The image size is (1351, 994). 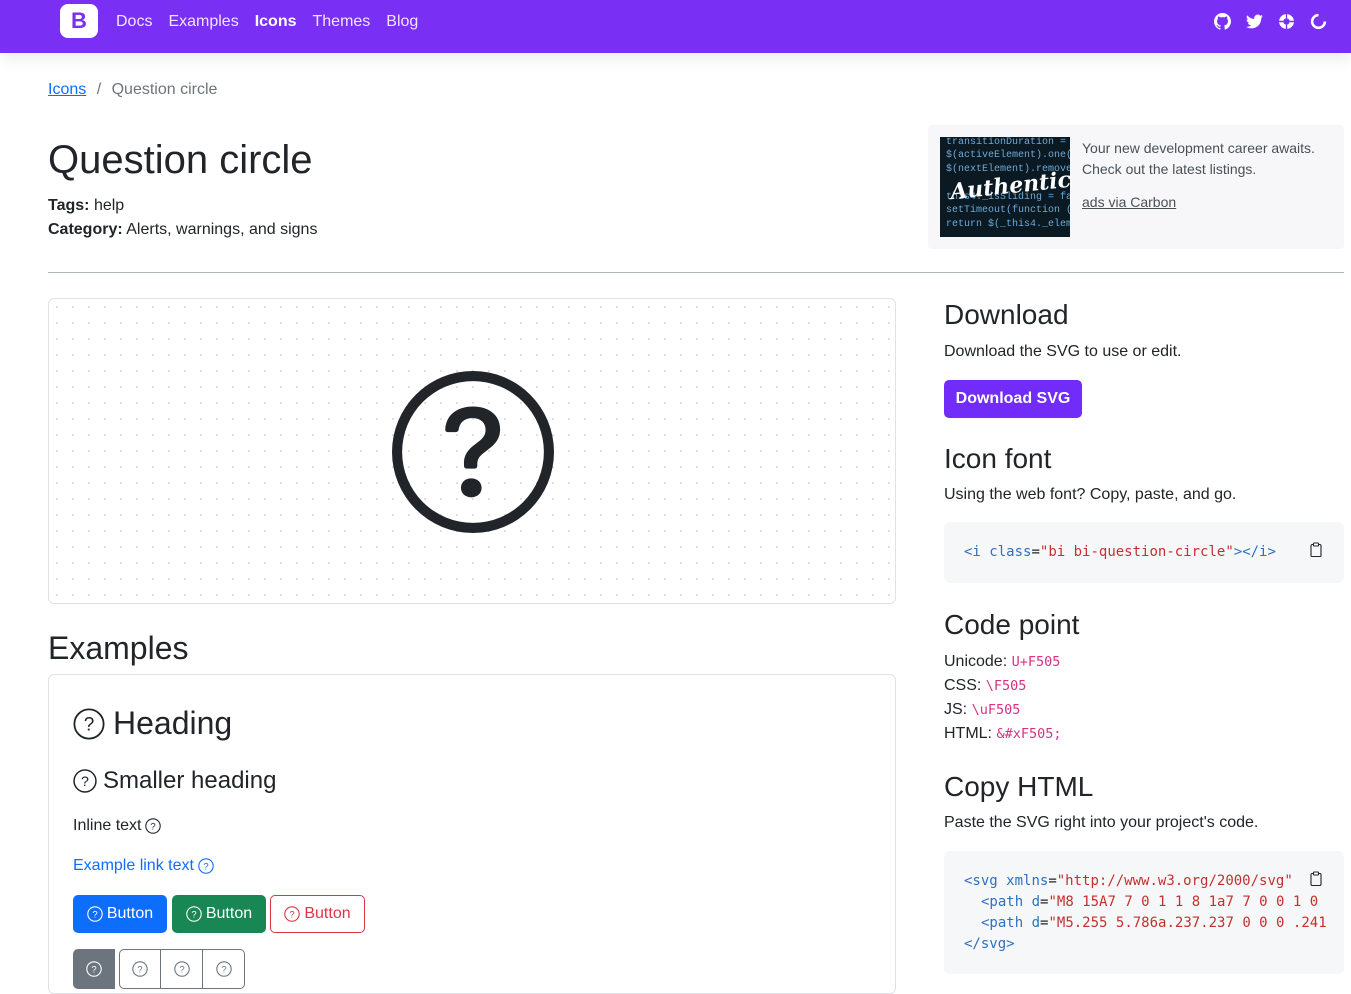 What do you see at coordinates (1222, 21) in the screenshot?
I see `github-icon` at bounding box center [1222, 21].